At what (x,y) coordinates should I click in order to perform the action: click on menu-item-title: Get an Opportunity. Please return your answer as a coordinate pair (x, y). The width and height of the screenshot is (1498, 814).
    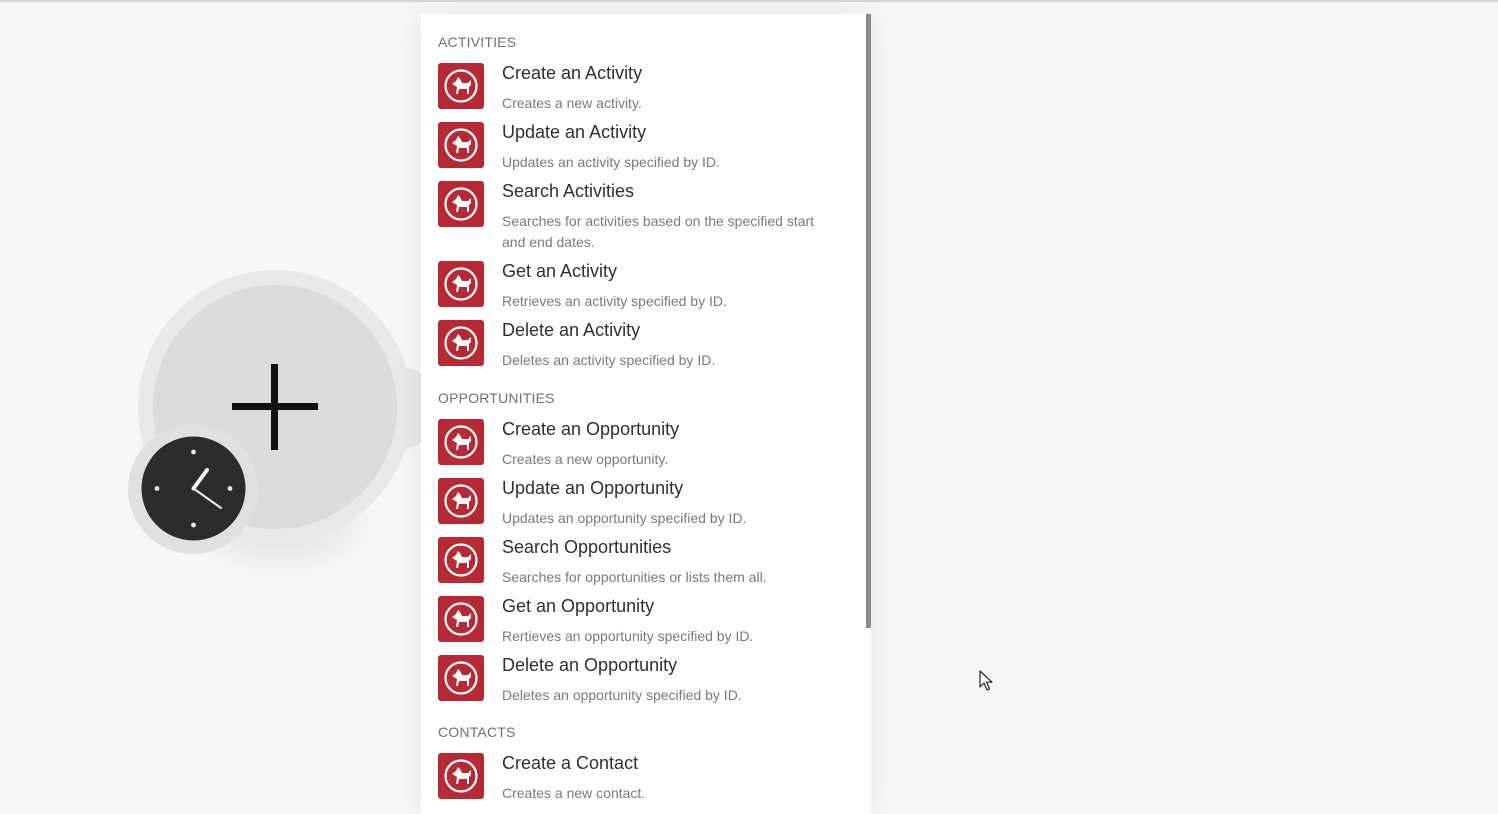
    Looking at the image, I should click on (578, 606).